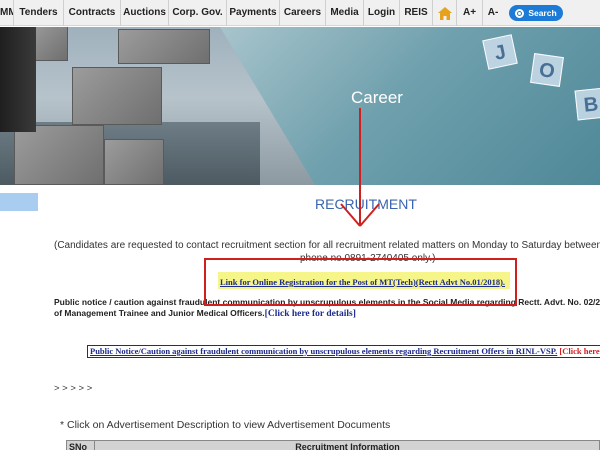  Describe the element at coordinates (493, 13) in the screenshot. I see `font-decrease-button: A-` at that location.